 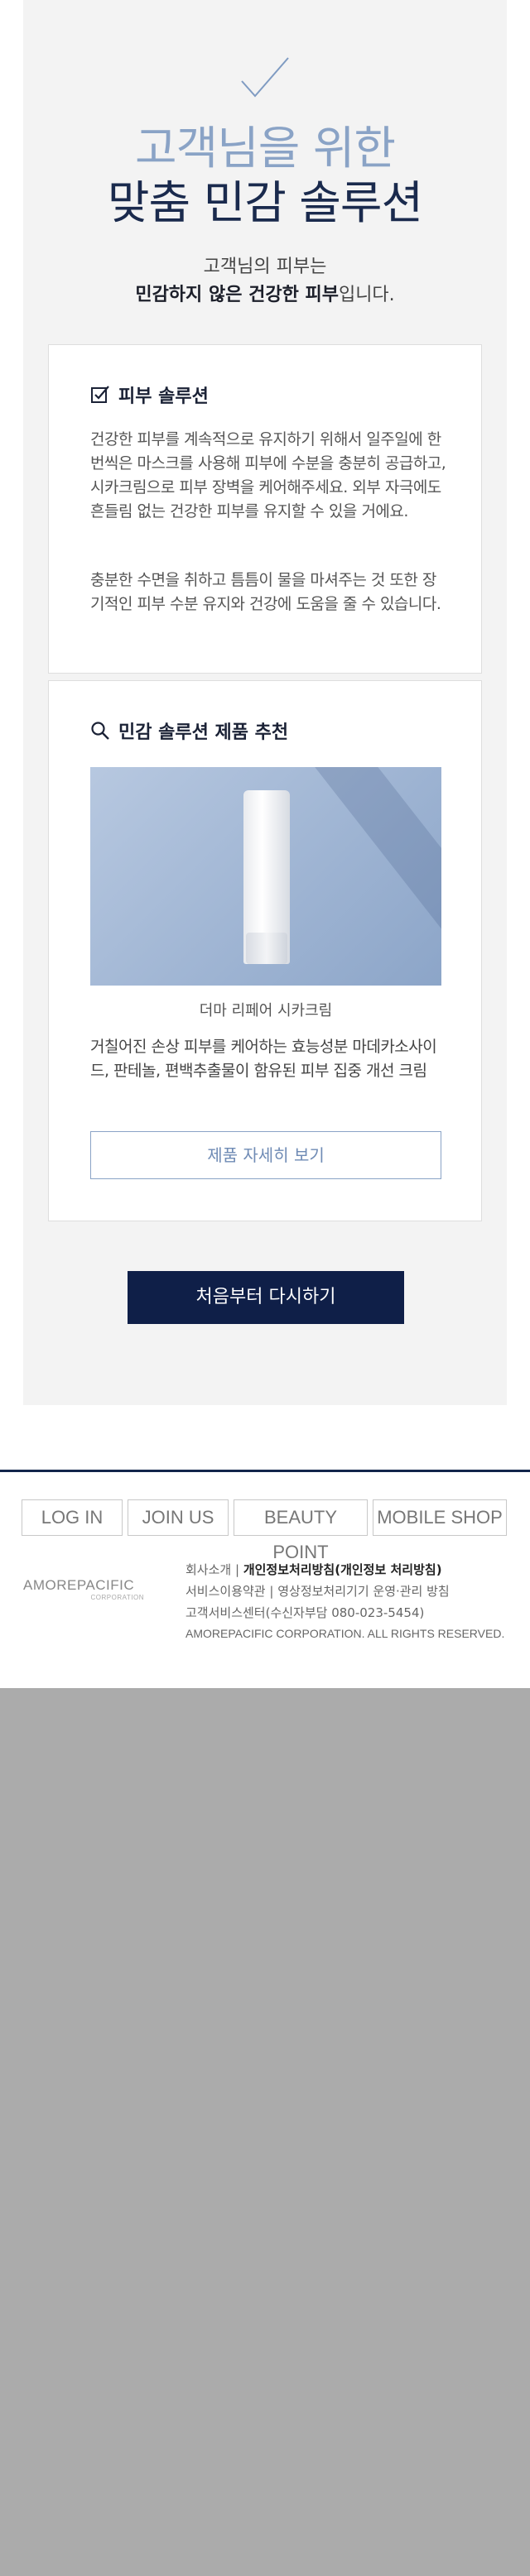 I want to click on footer-links-row2: 서비스이용약관 | 영상정보처리기기 운영·관리 방침, so click(x=318, y=1592).